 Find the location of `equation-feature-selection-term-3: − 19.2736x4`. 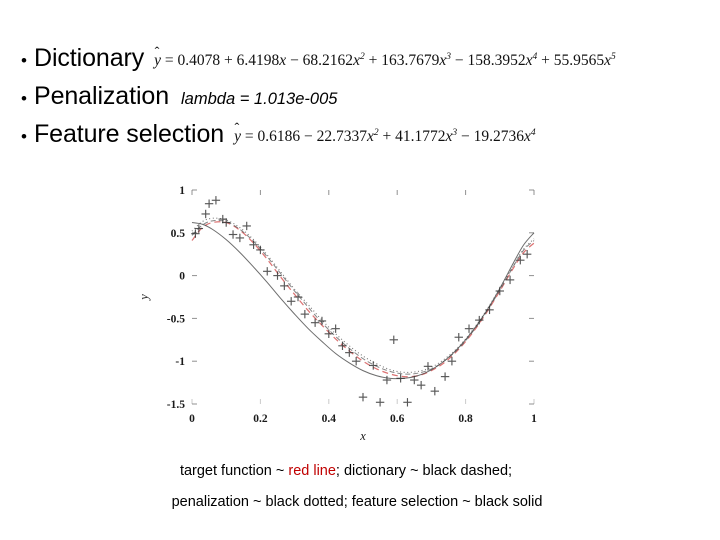

equation-feature-selection-term-3: − 19.2736x4 is located at coordinates (498, 136).